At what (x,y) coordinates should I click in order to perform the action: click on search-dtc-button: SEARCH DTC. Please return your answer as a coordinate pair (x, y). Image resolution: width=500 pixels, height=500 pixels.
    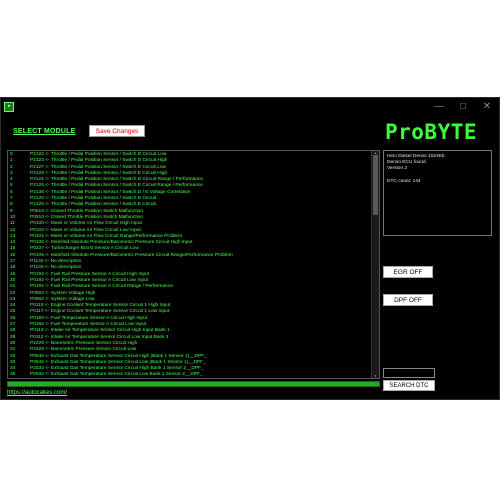
    Looking at the image, I should click on (409, 385).